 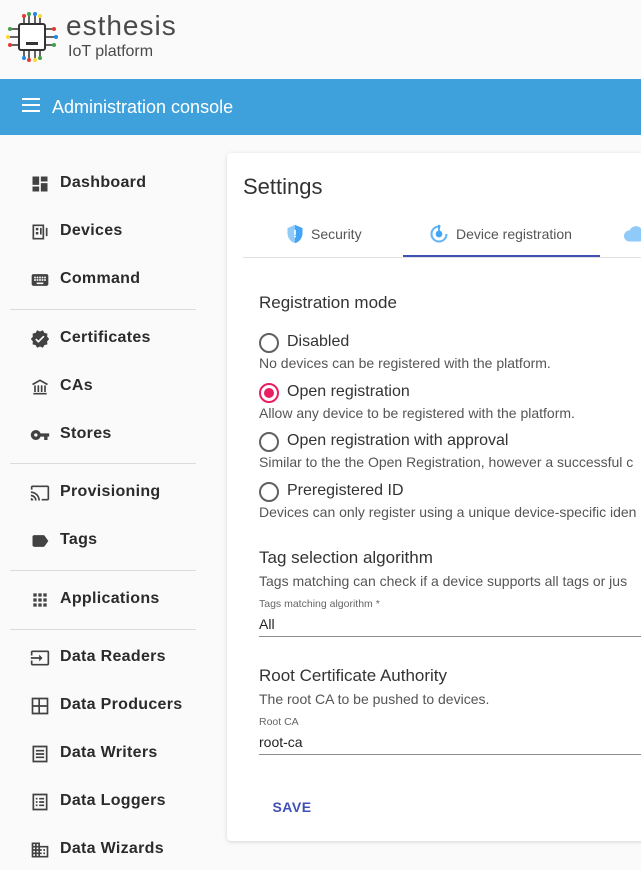 What do you see at coordinates (514, 234) in the screenshot?
I see `tab-label: Device registration` at bounding box center [514, 234].